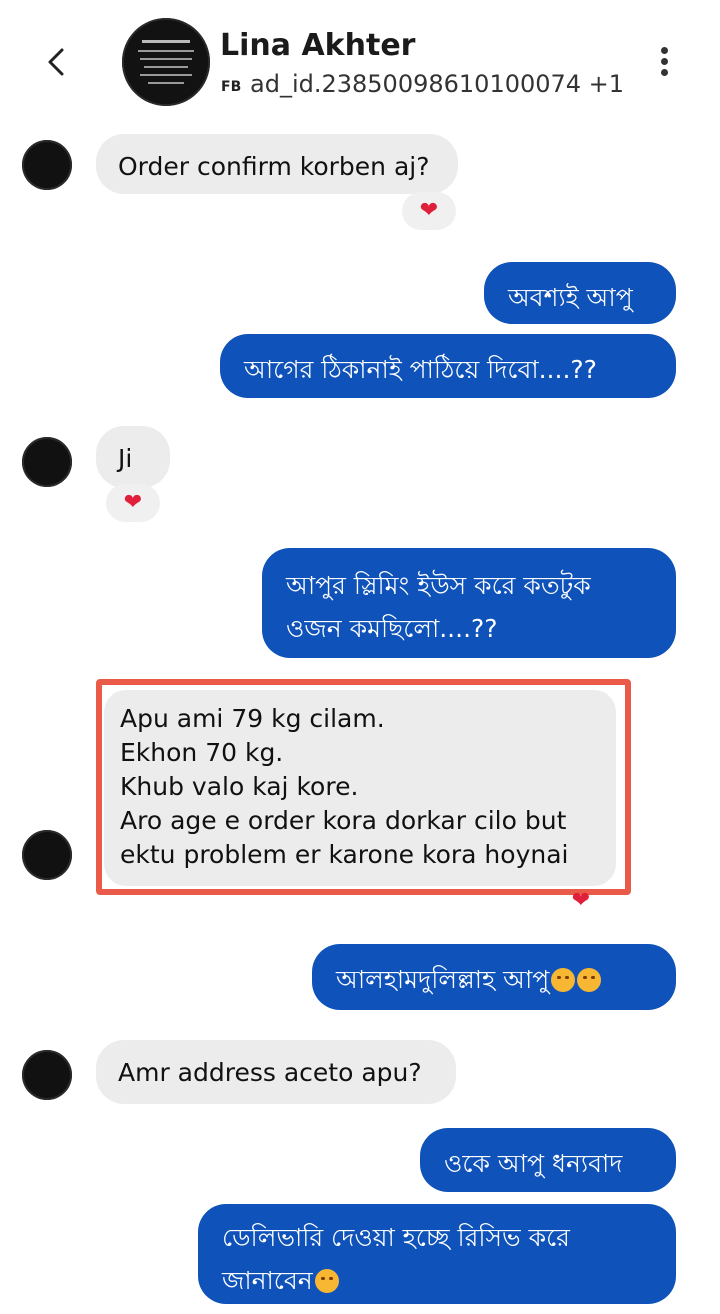  Describe the element at coordinates (437, 1282) in the screenshot. I see `message-line: জানাবেন` at that location.